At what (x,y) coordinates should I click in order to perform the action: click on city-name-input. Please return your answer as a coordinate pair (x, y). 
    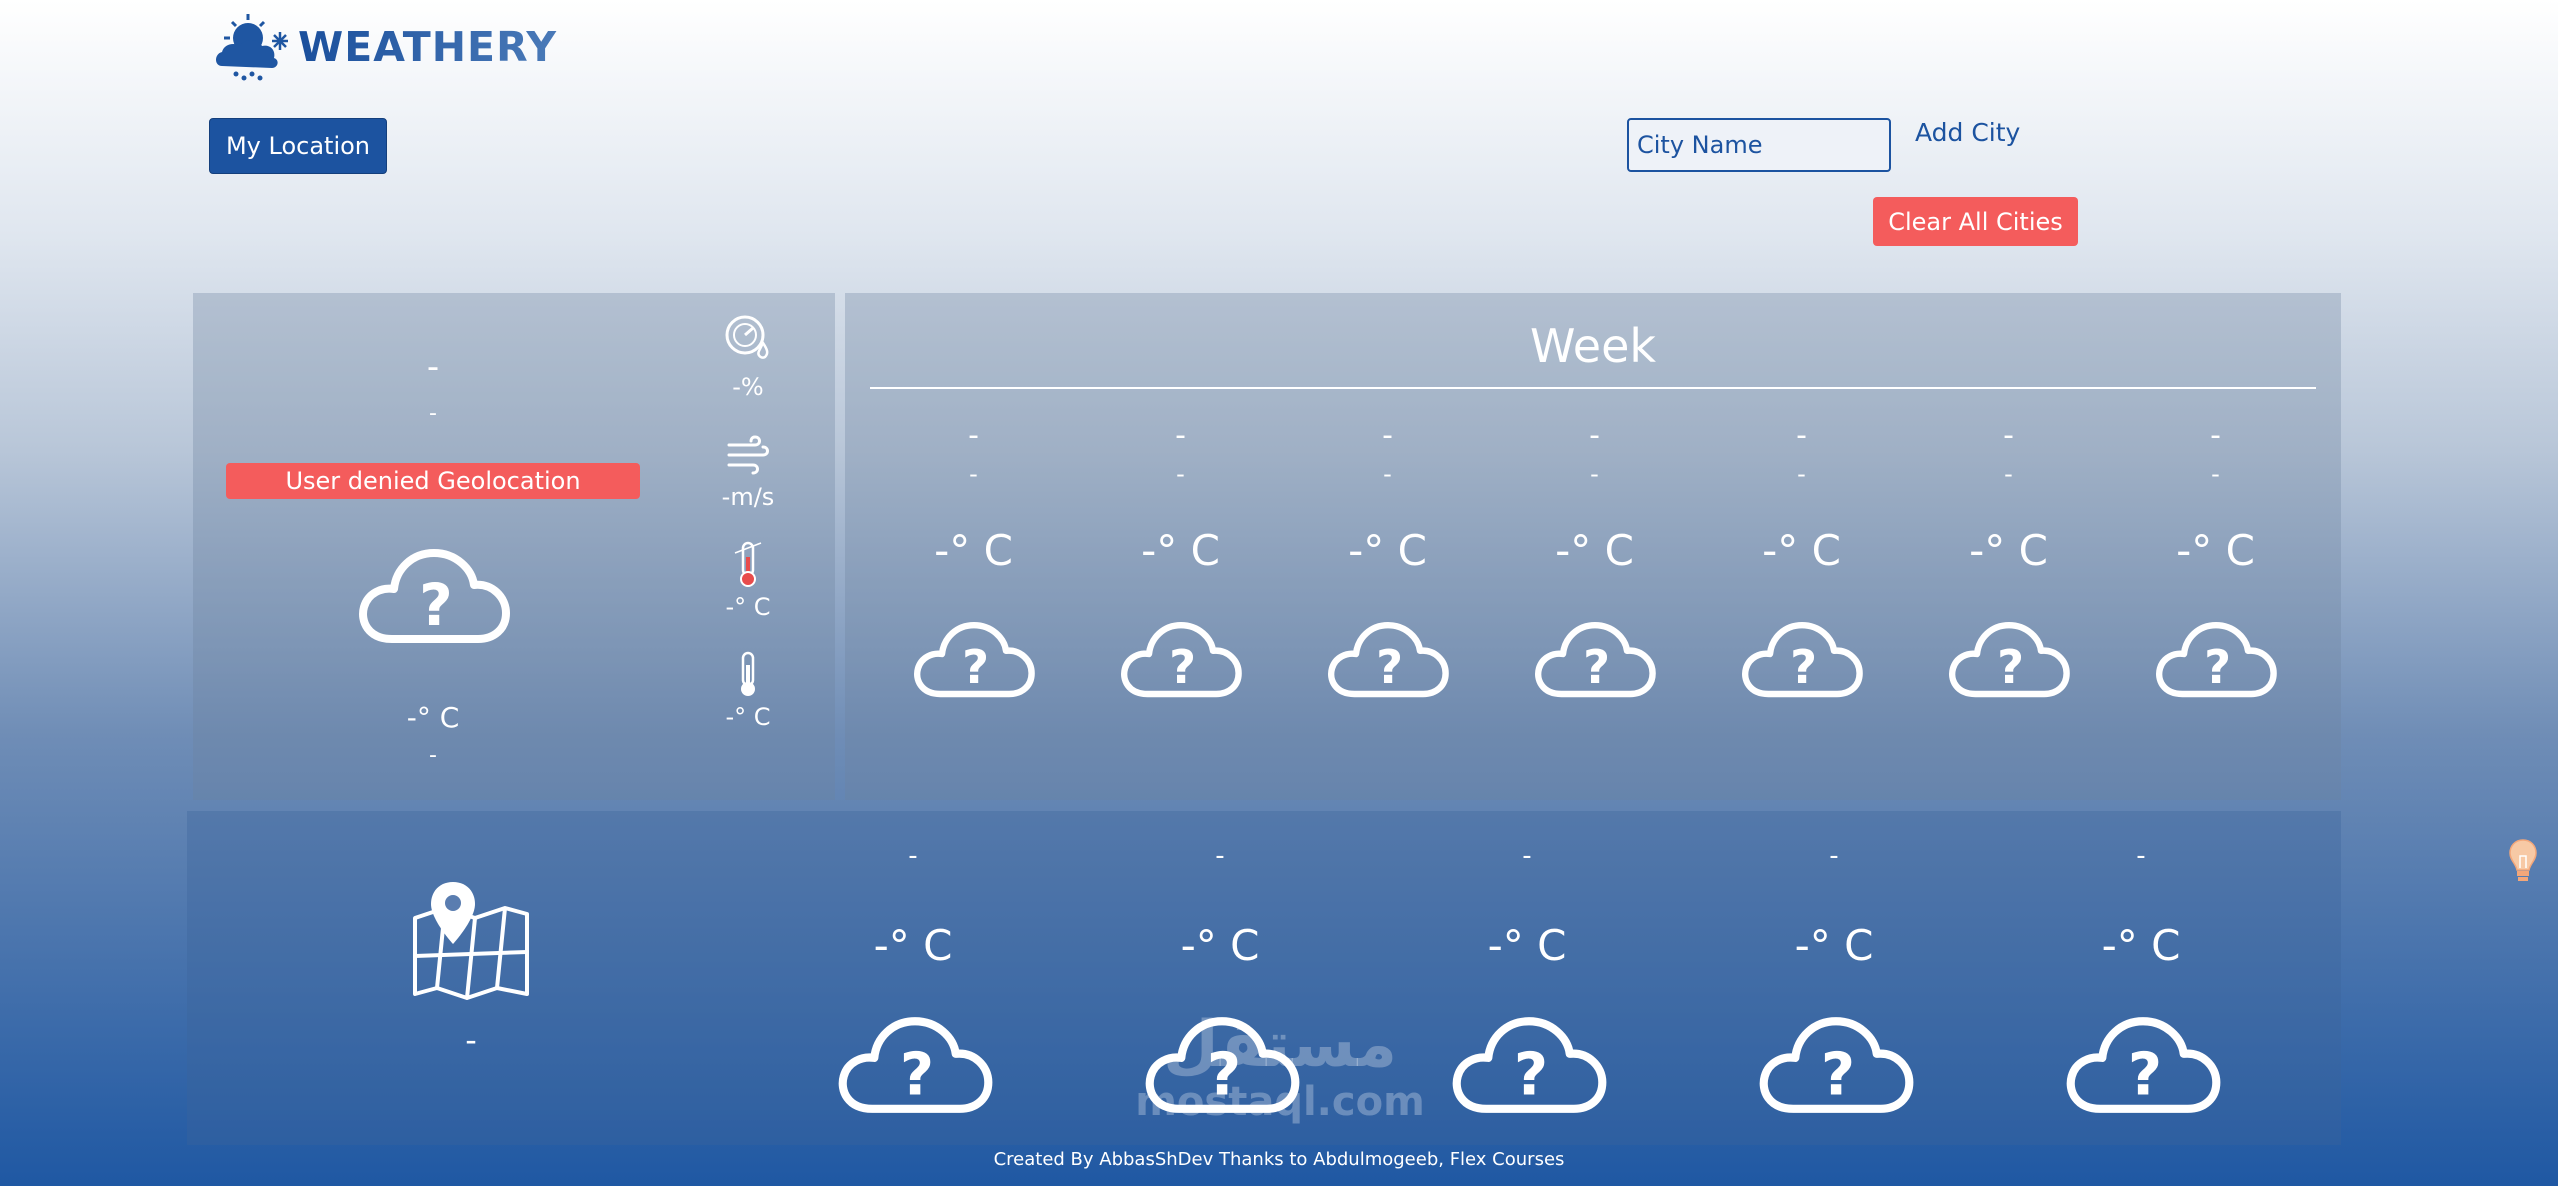
    Looking at the image, I should click on (1759, 145).